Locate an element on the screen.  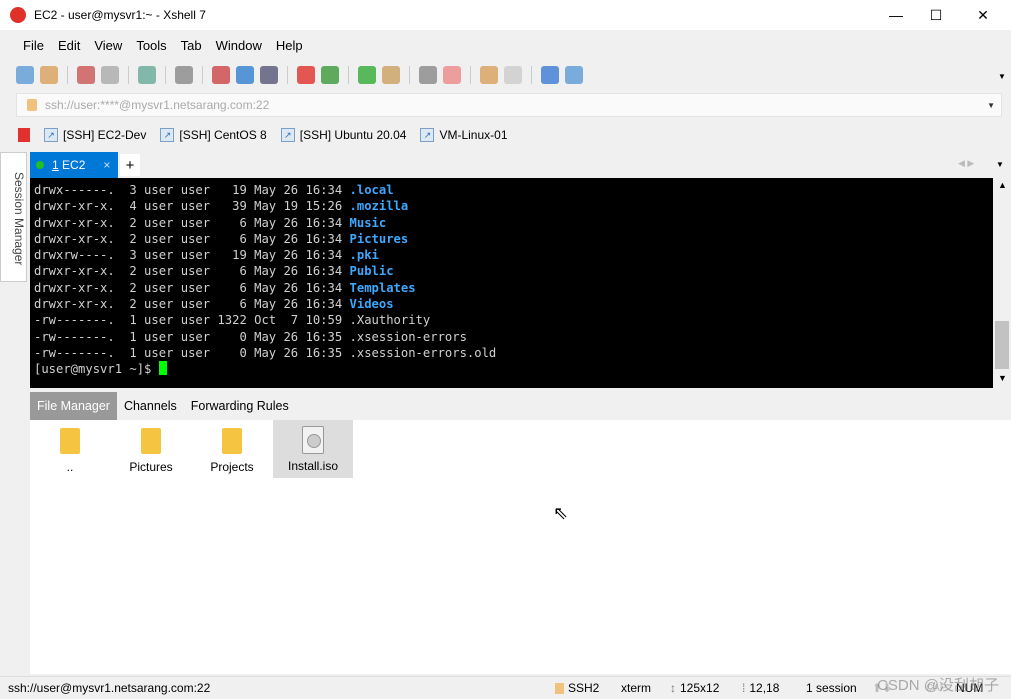
file-name: .mozilla is located at coordinates (379, 206).